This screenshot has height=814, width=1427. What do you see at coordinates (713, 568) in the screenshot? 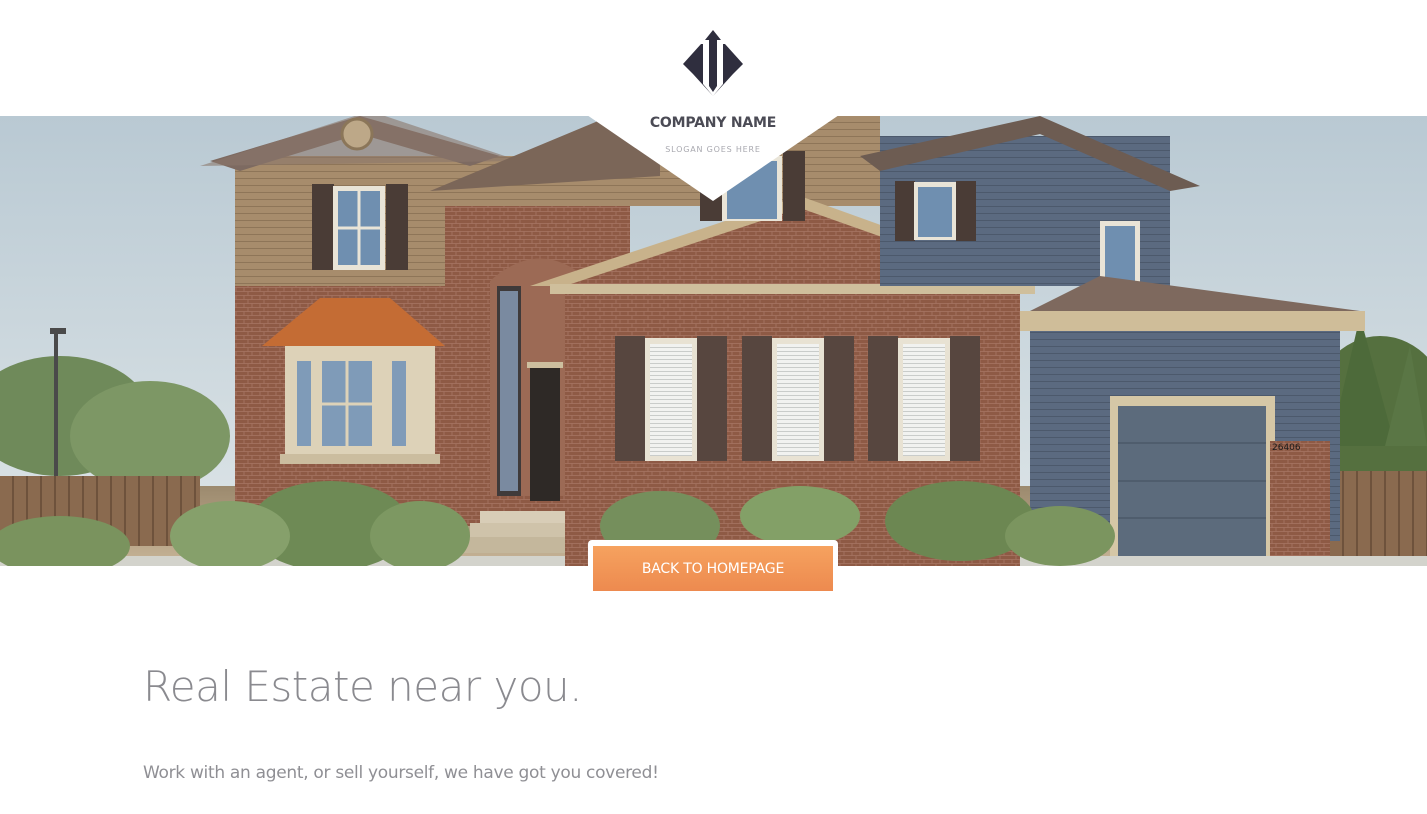
I see `back-to-homepage-button: BACK TO HOMEPAGE` at bounding box center [713, 568].